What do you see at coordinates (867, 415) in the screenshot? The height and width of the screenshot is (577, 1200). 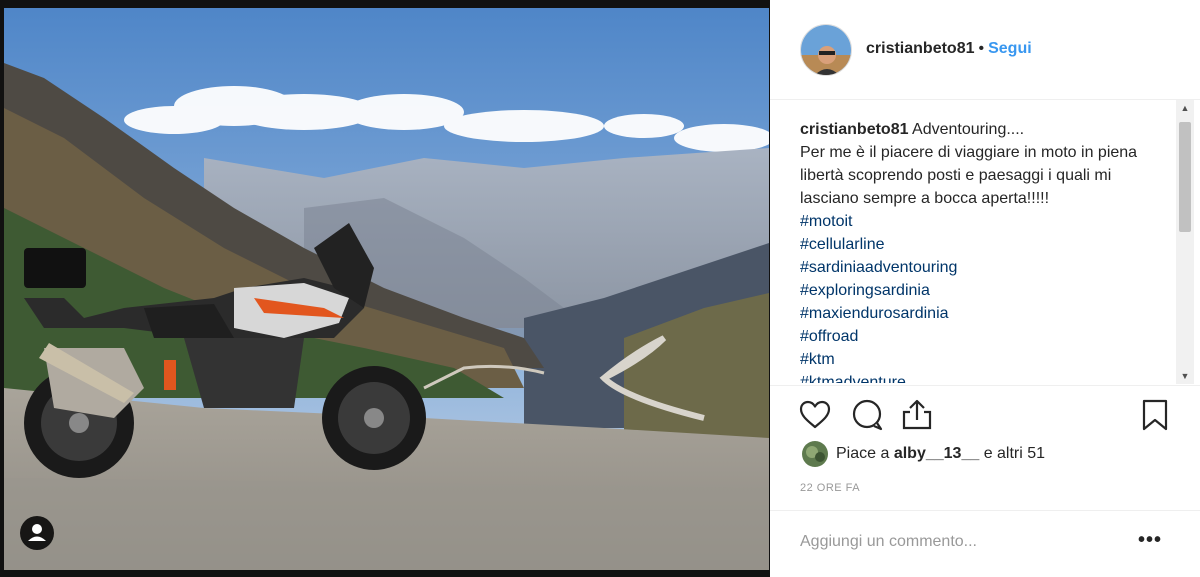 I see `comment-icon` at bounding box center [867, 415].